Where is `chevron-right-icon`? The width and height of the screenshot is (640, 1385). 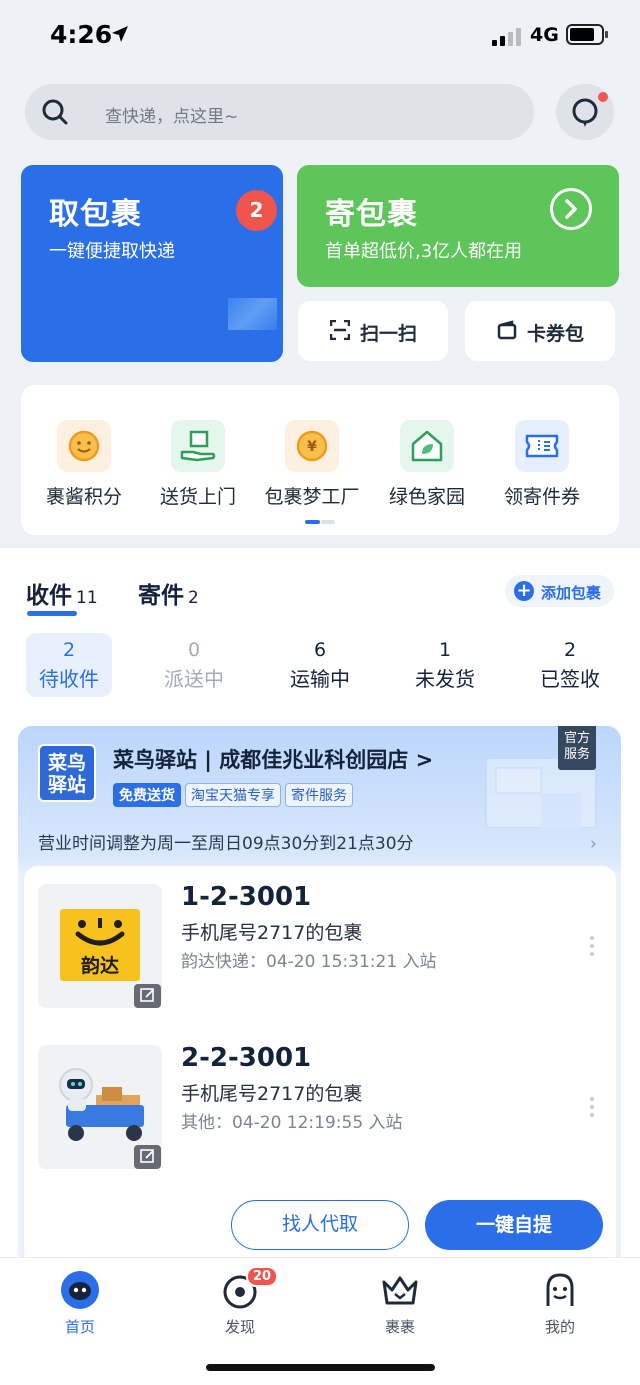
chevron-right-icon is located at coordinates (571, 209).